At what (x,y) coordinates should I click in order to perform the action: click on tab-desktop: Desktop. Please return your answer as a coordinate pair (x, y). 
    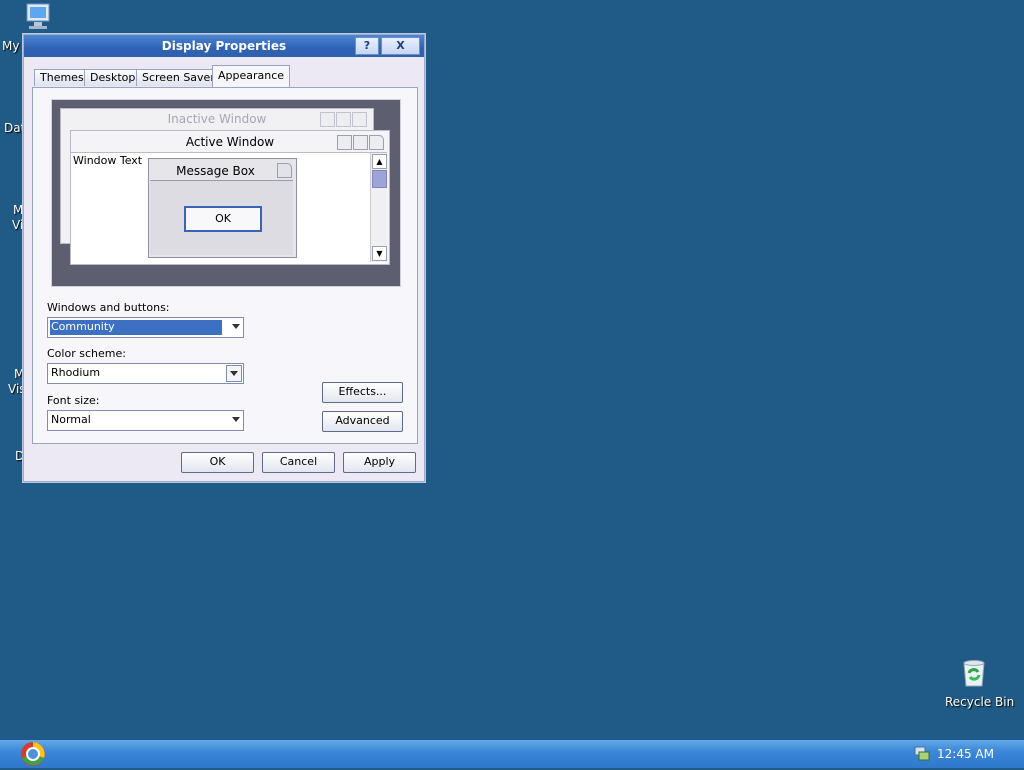
    Looking at the image, I should click on (113, 77).